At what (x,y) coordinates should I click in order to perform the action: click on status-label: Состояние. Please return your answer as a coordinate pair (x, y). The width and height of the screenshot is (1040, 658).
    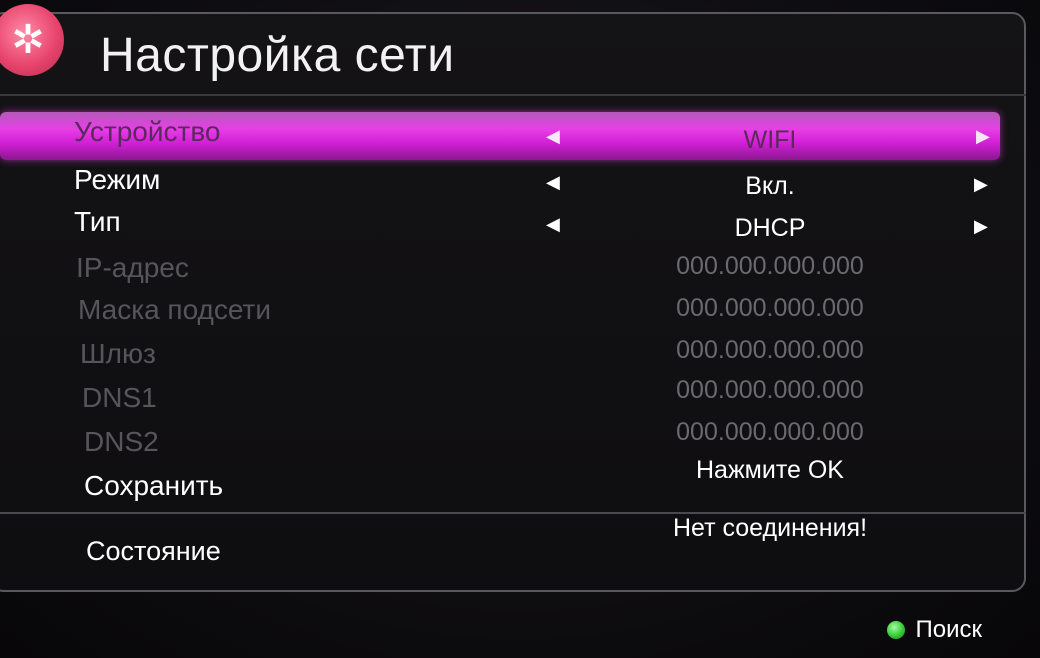
    Looking at the image, I should click on (153, 551).